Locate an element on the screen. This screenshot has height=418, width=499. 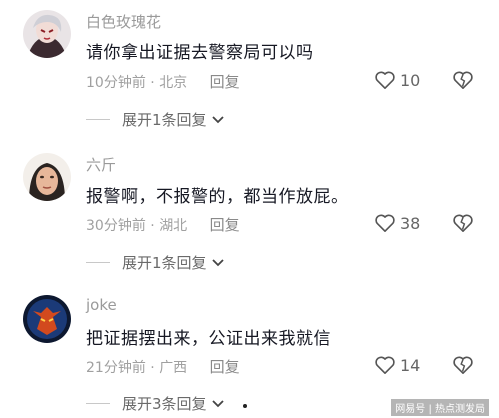
username: 六斤 is located at coordinates (101, 164).